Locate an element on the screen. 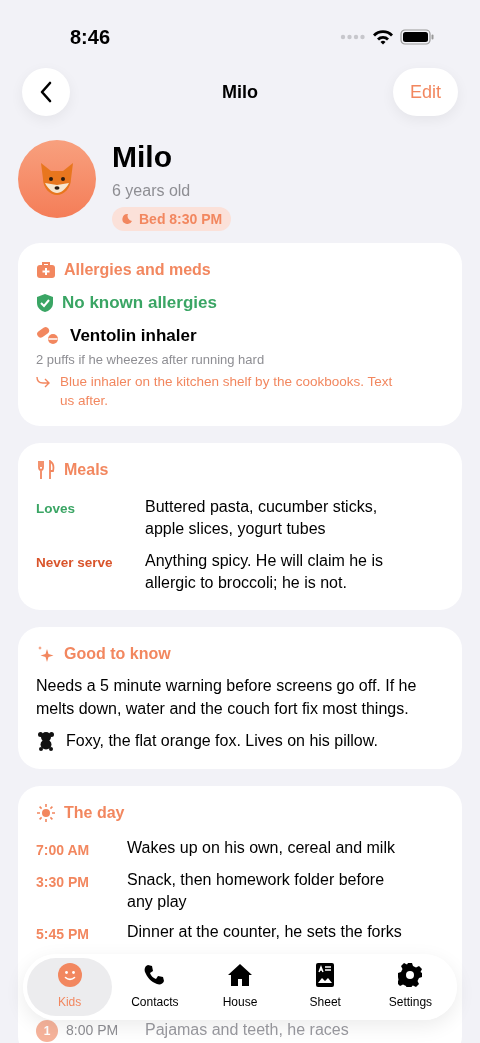  schedule-text: Snack, then homework folder before any play is located at coordinates (256, 890).